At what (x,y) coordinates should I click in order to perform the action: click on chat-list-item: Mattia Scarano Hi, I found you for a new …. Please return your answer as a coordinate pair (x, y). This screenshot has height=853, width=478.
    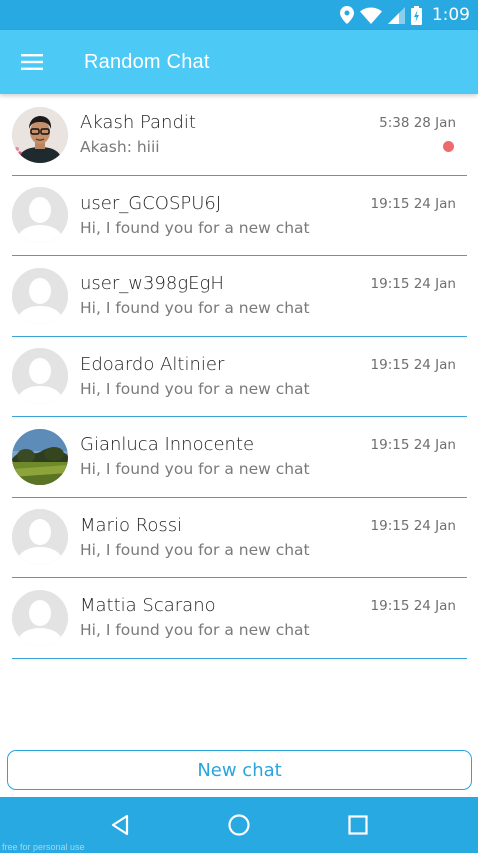
    Looking at the image, I should click on (239, 618).